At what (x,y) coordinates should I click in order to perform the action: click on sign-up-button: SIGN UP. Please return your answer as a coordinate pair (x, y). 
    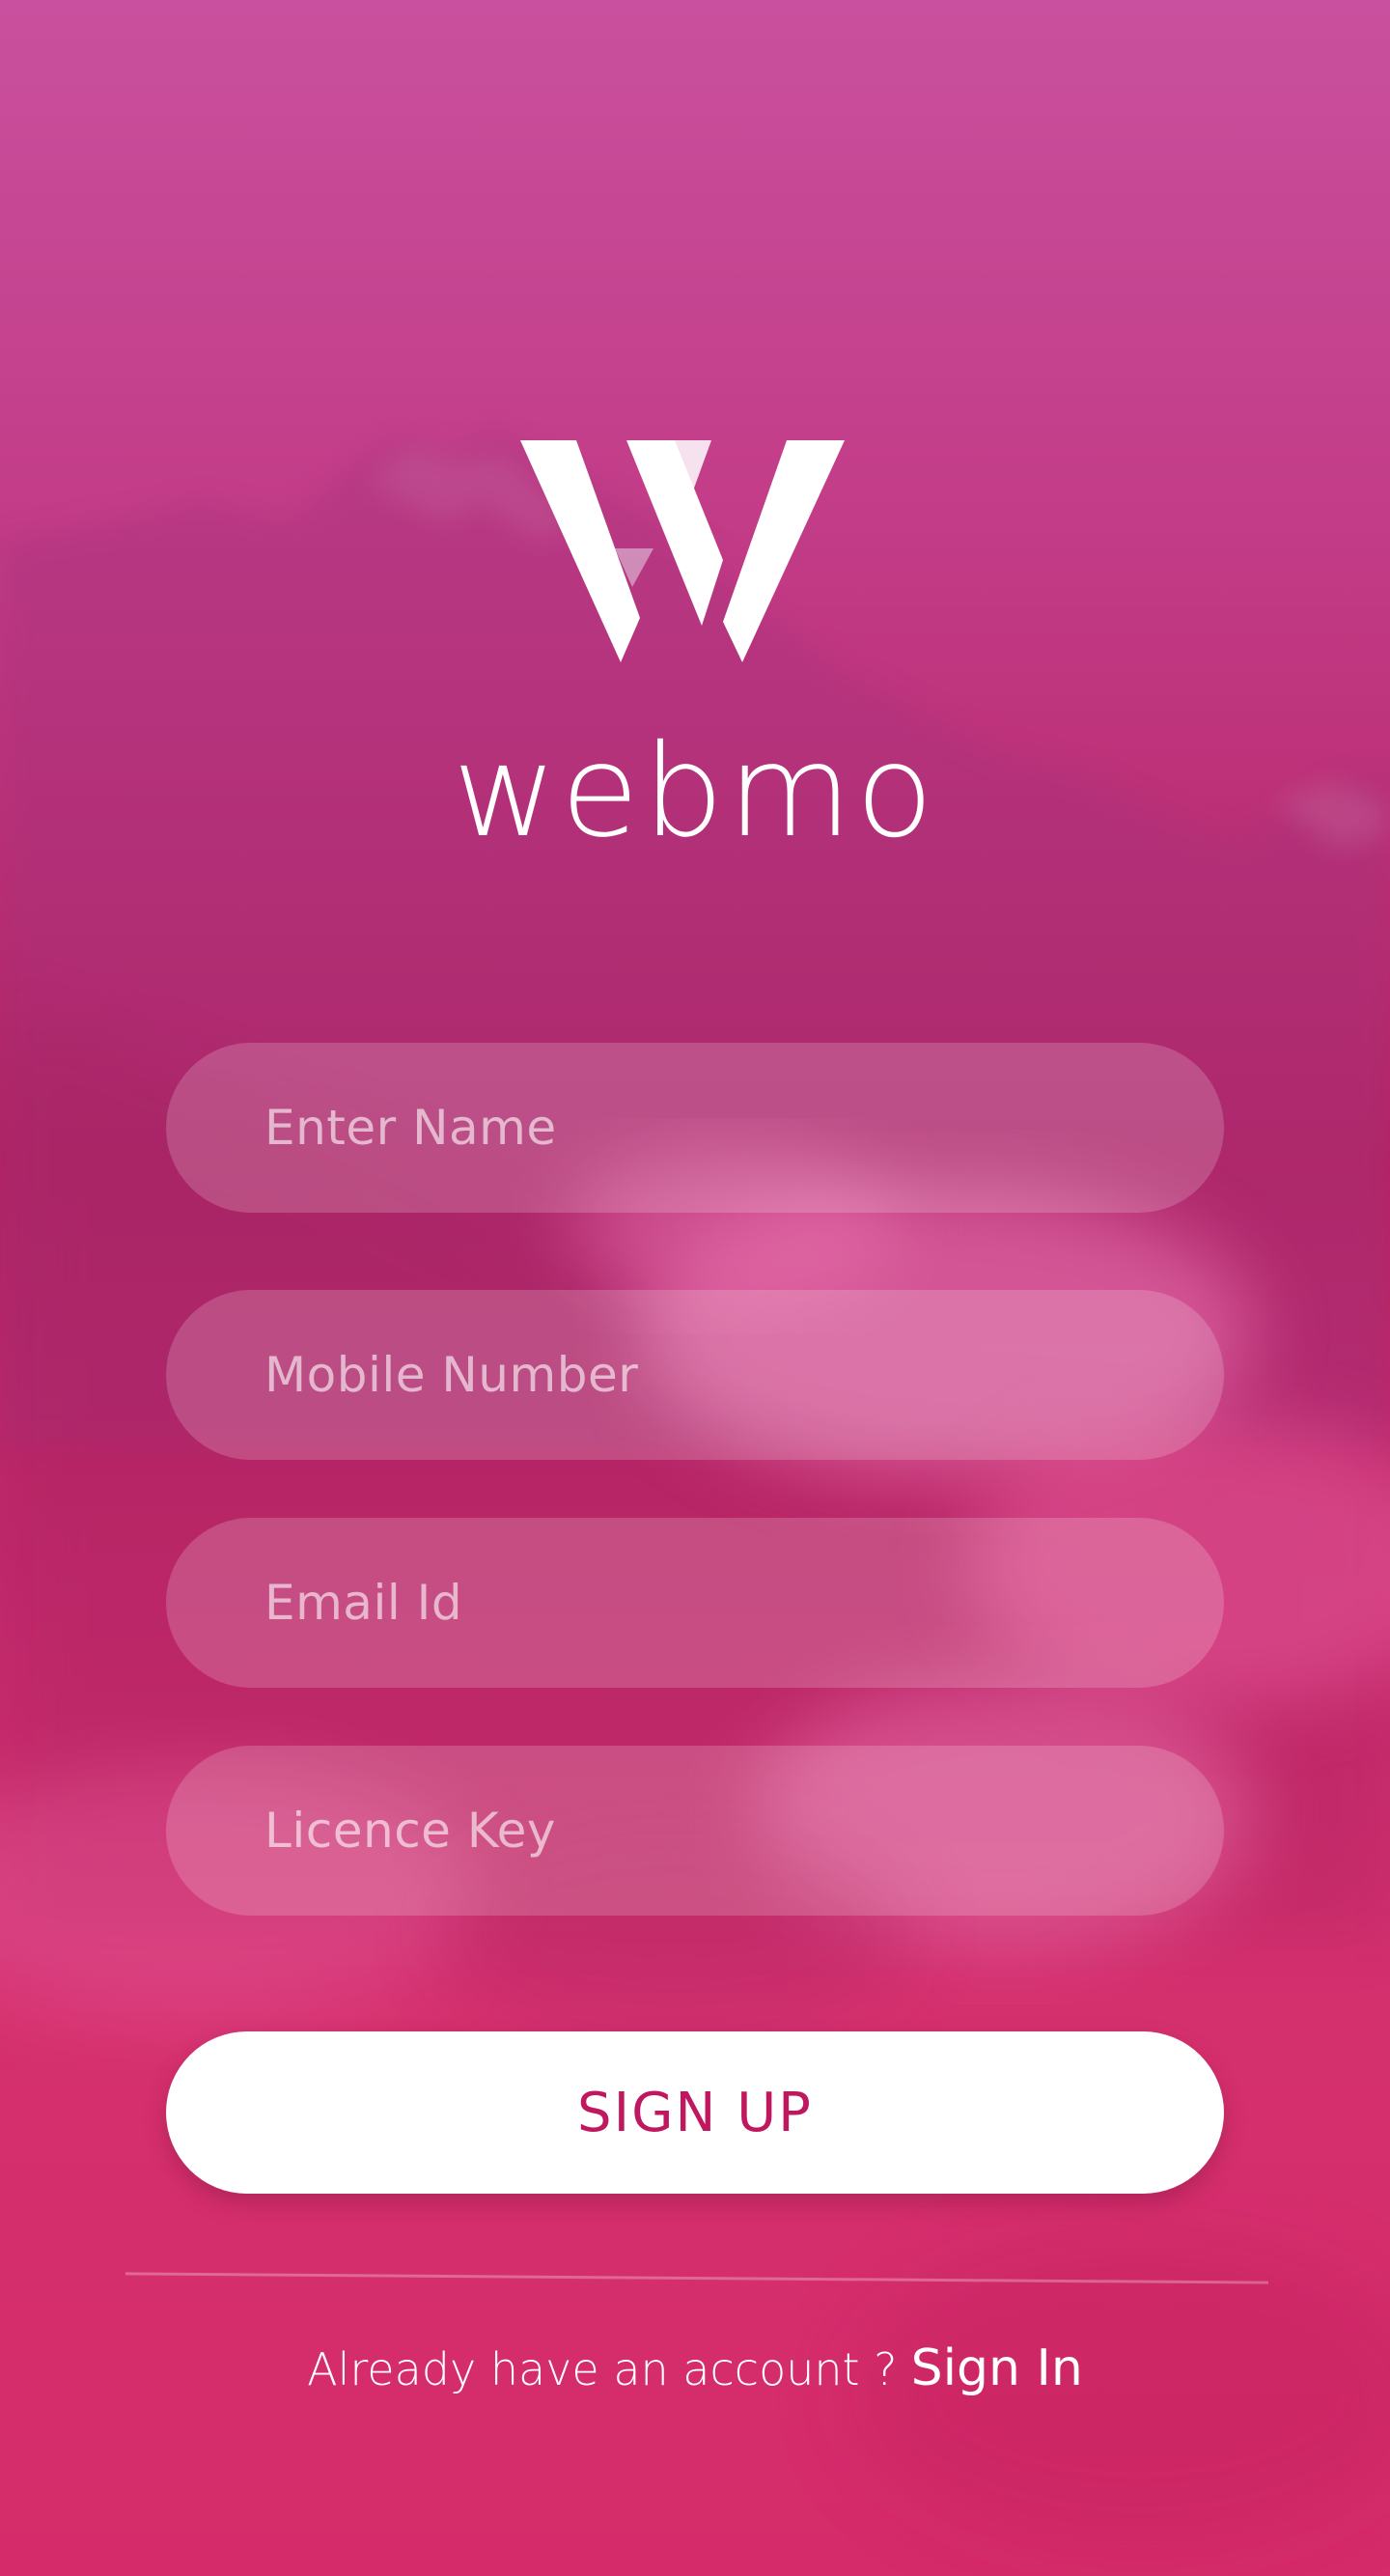
    Looking at the image, I should click on (695, 2113).